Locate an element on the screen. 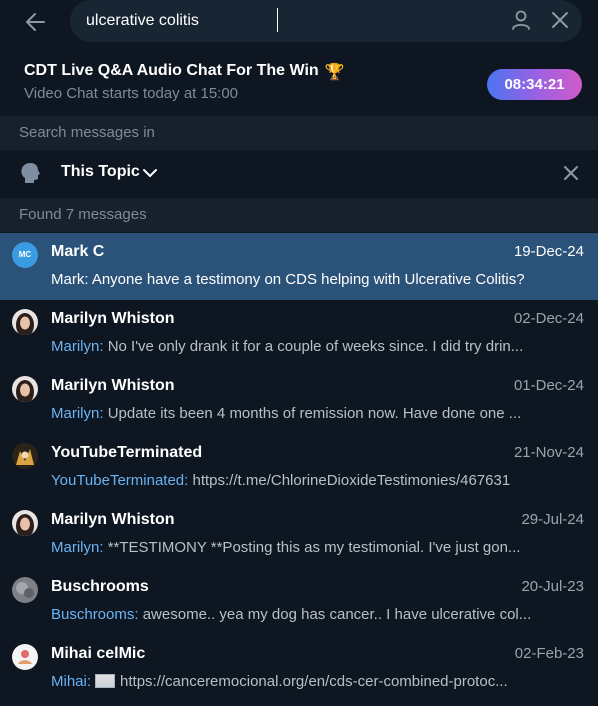  result-sender-label: Buschrooms: is located at coordinates (95, 614).